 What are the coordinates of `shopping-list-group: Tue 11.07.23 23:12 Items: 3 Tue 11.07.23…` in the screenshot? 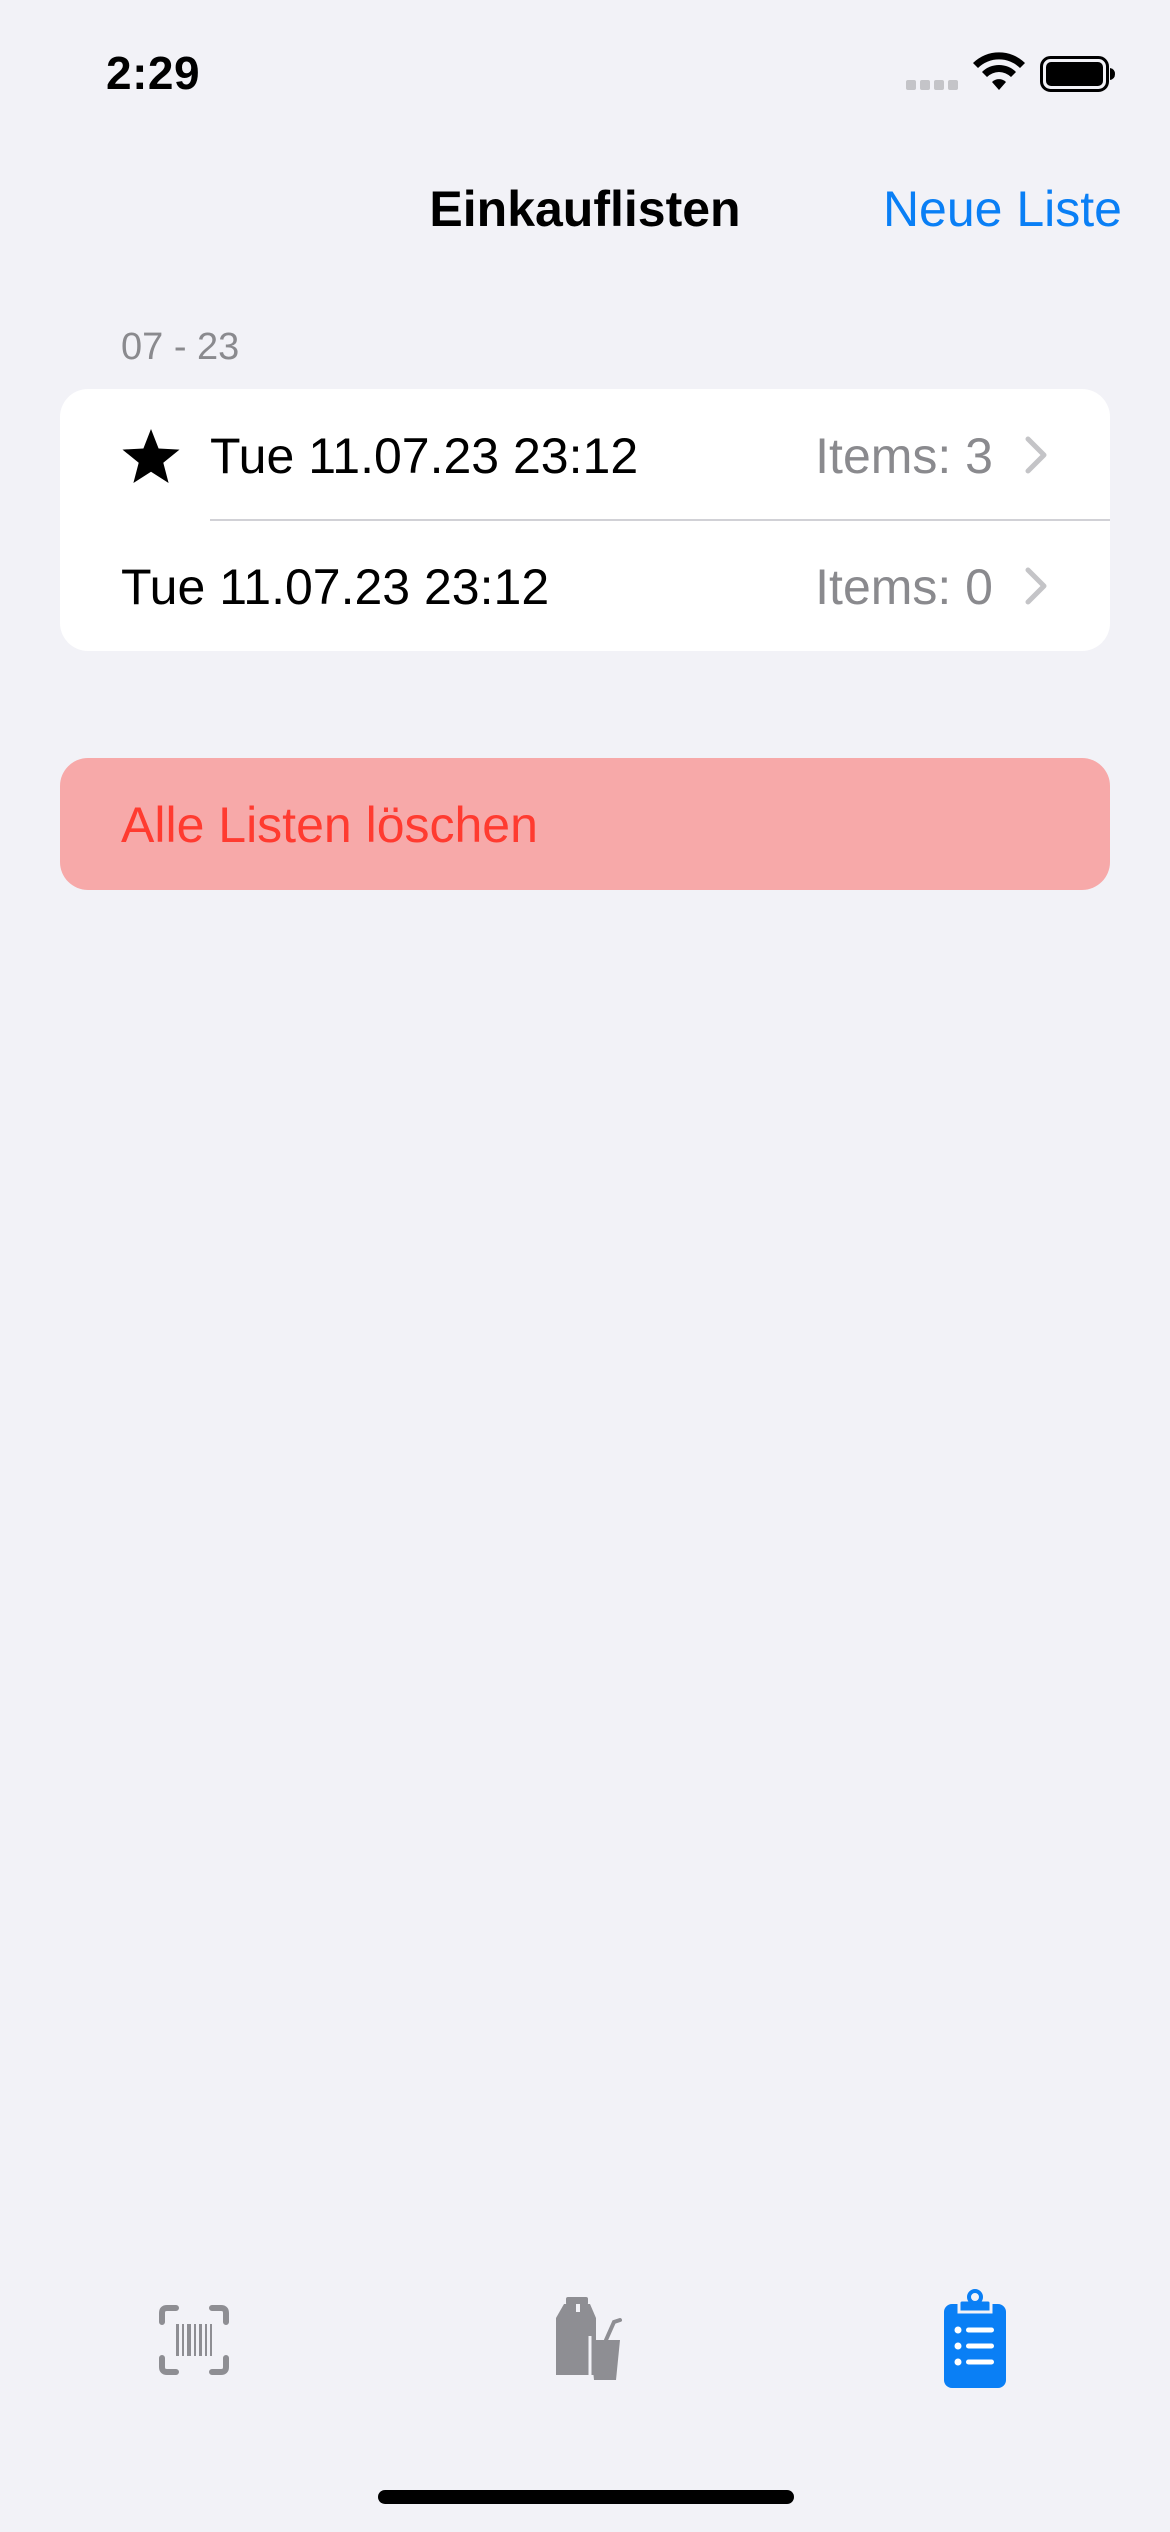 It's located at (585, 520).